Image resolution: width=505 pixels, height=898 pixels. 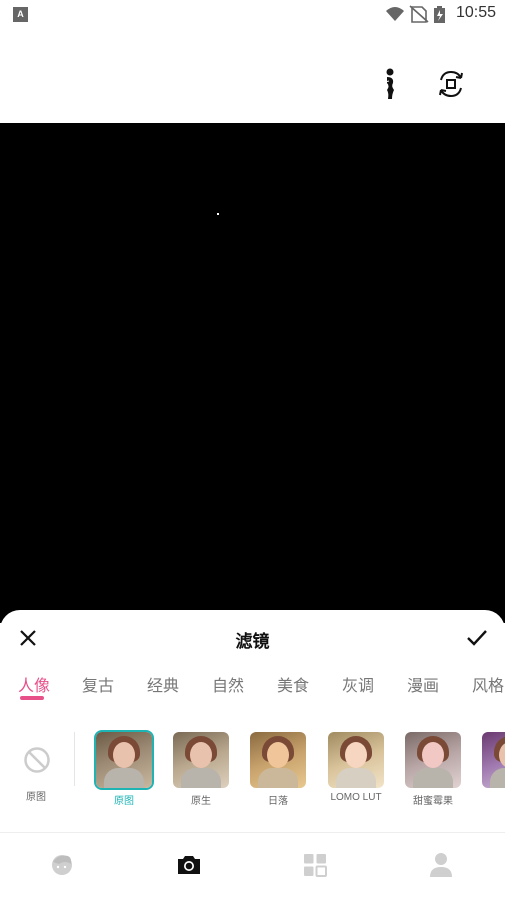 What do you see at coordinates (252, 865) in the screenshot?
I see `bottom-nav` at bounding box center [252, 865].